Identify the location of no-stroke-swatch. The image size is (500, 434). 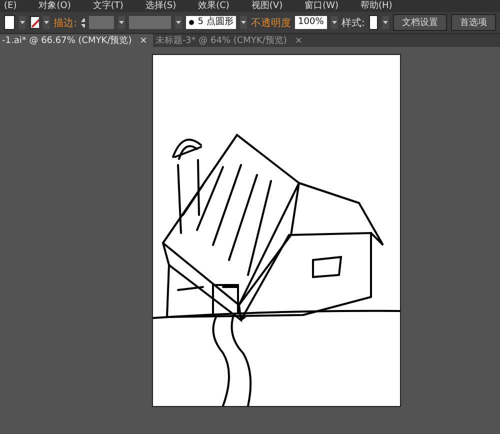
(34, 22).